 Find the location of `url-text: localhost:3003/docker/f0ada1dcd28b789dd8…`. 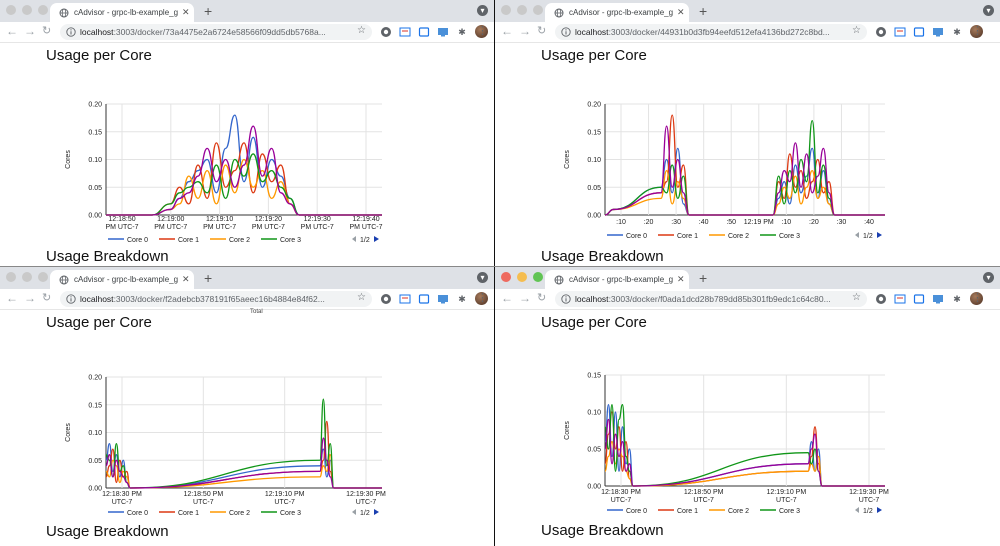

url-text: localhost:3003/docker/f0ada1dcd28b789dd8… is located at coordinates (703, 299).